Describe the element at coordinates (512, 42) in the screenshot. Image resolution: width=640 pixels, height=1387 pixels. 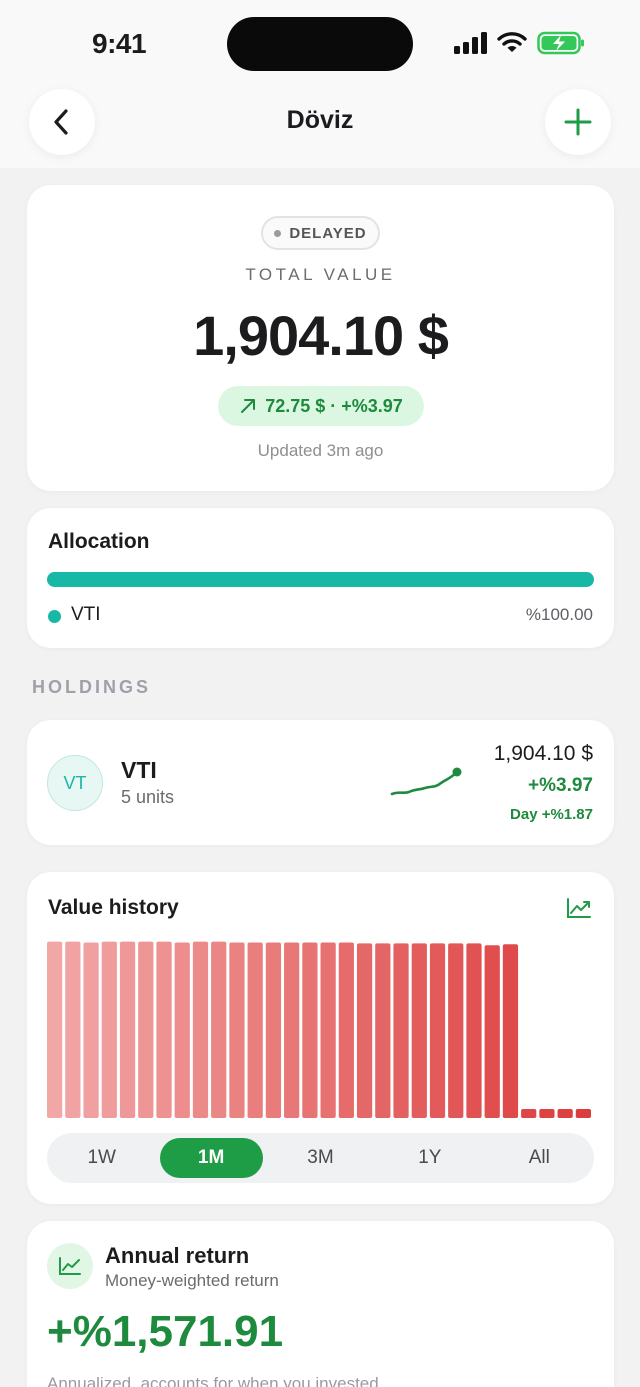
I see `wifi-icon` at that location.